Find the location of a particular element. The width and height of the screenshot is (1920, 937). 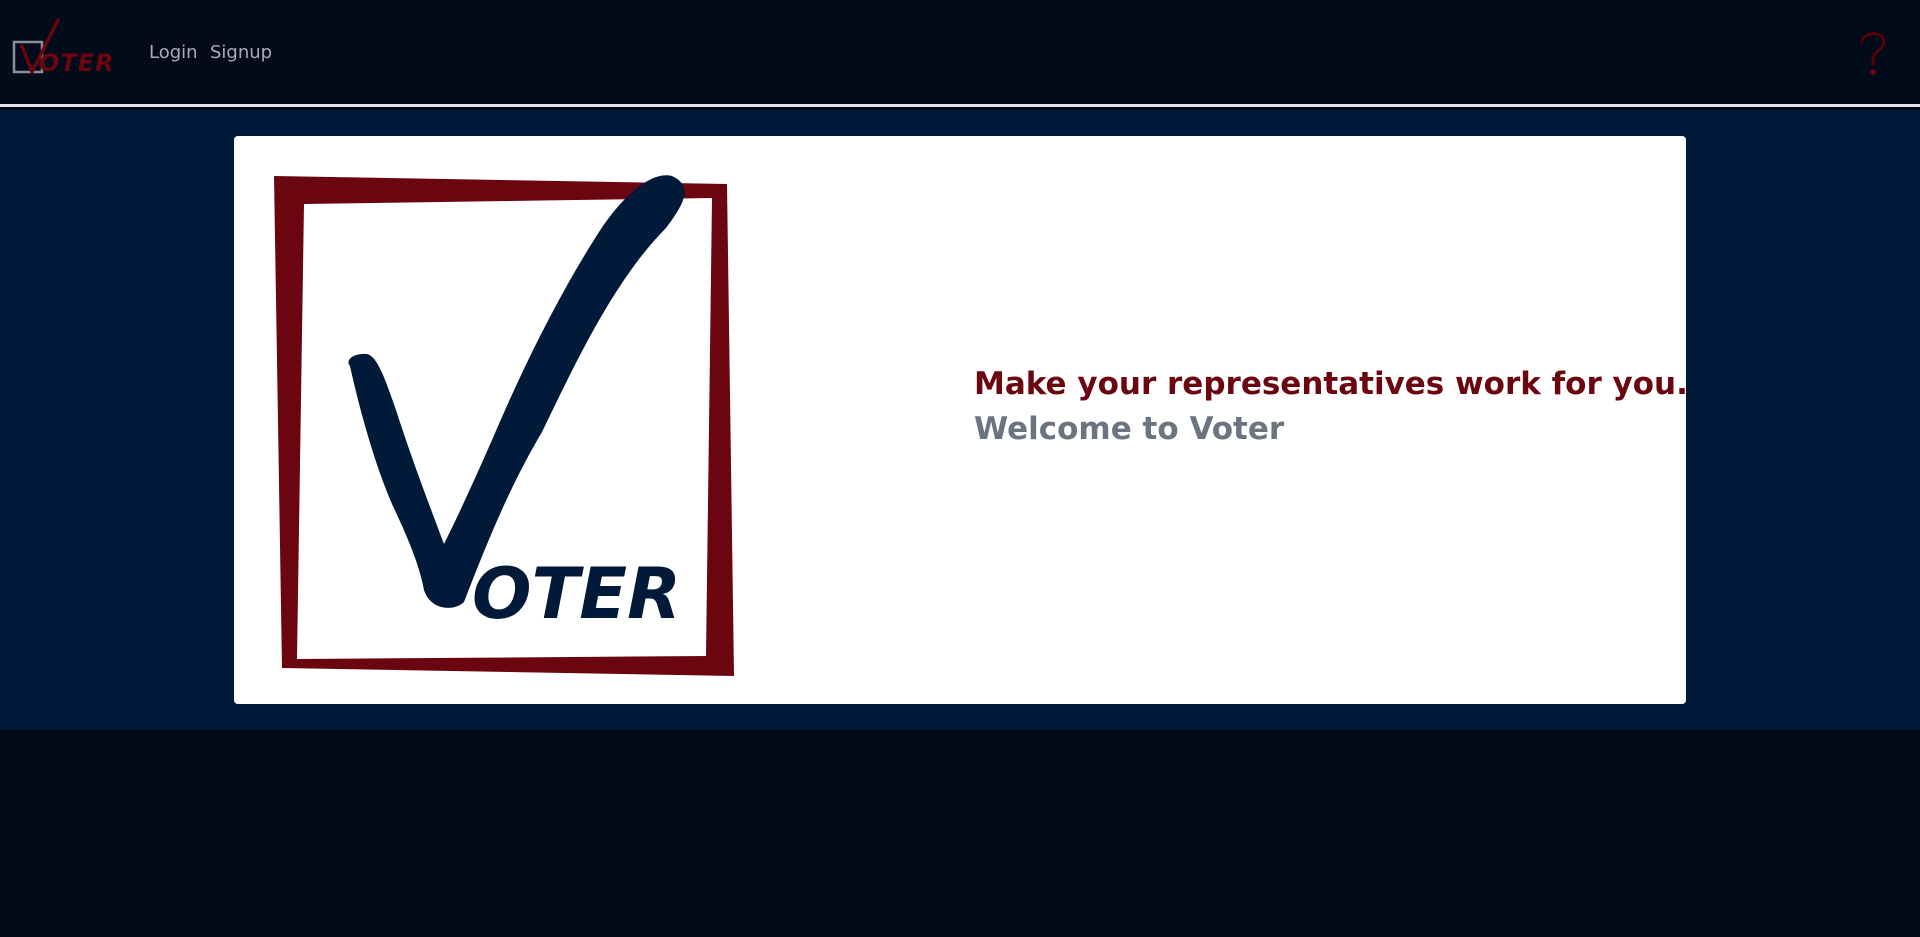

brand-logo-link: OTER is located at coordinates (69, 48).